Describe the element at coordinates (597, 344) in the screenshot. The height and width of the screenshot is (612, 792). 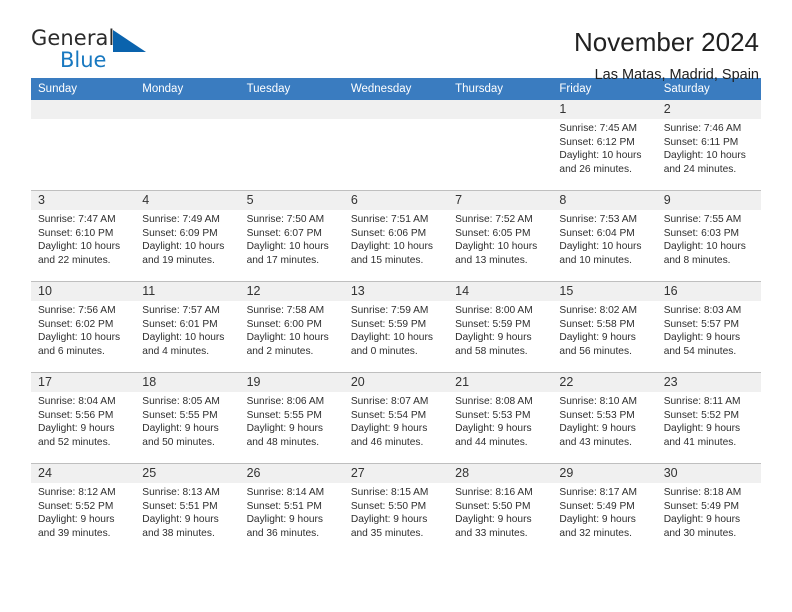
I see `daylight-text: Daylight: 9 hours and 56 minutes.` at that location.